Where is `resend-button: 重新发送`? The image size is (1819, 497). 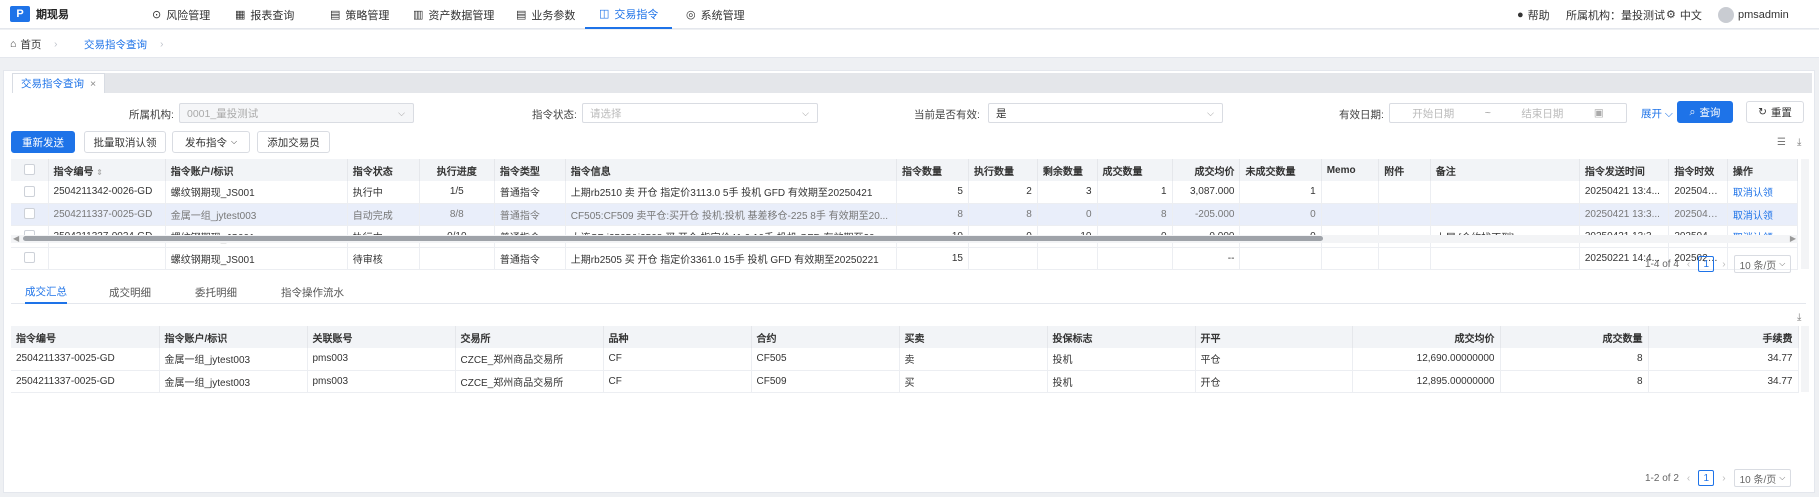 resend-button: 重新发送 is located at coordinates (43, 142).